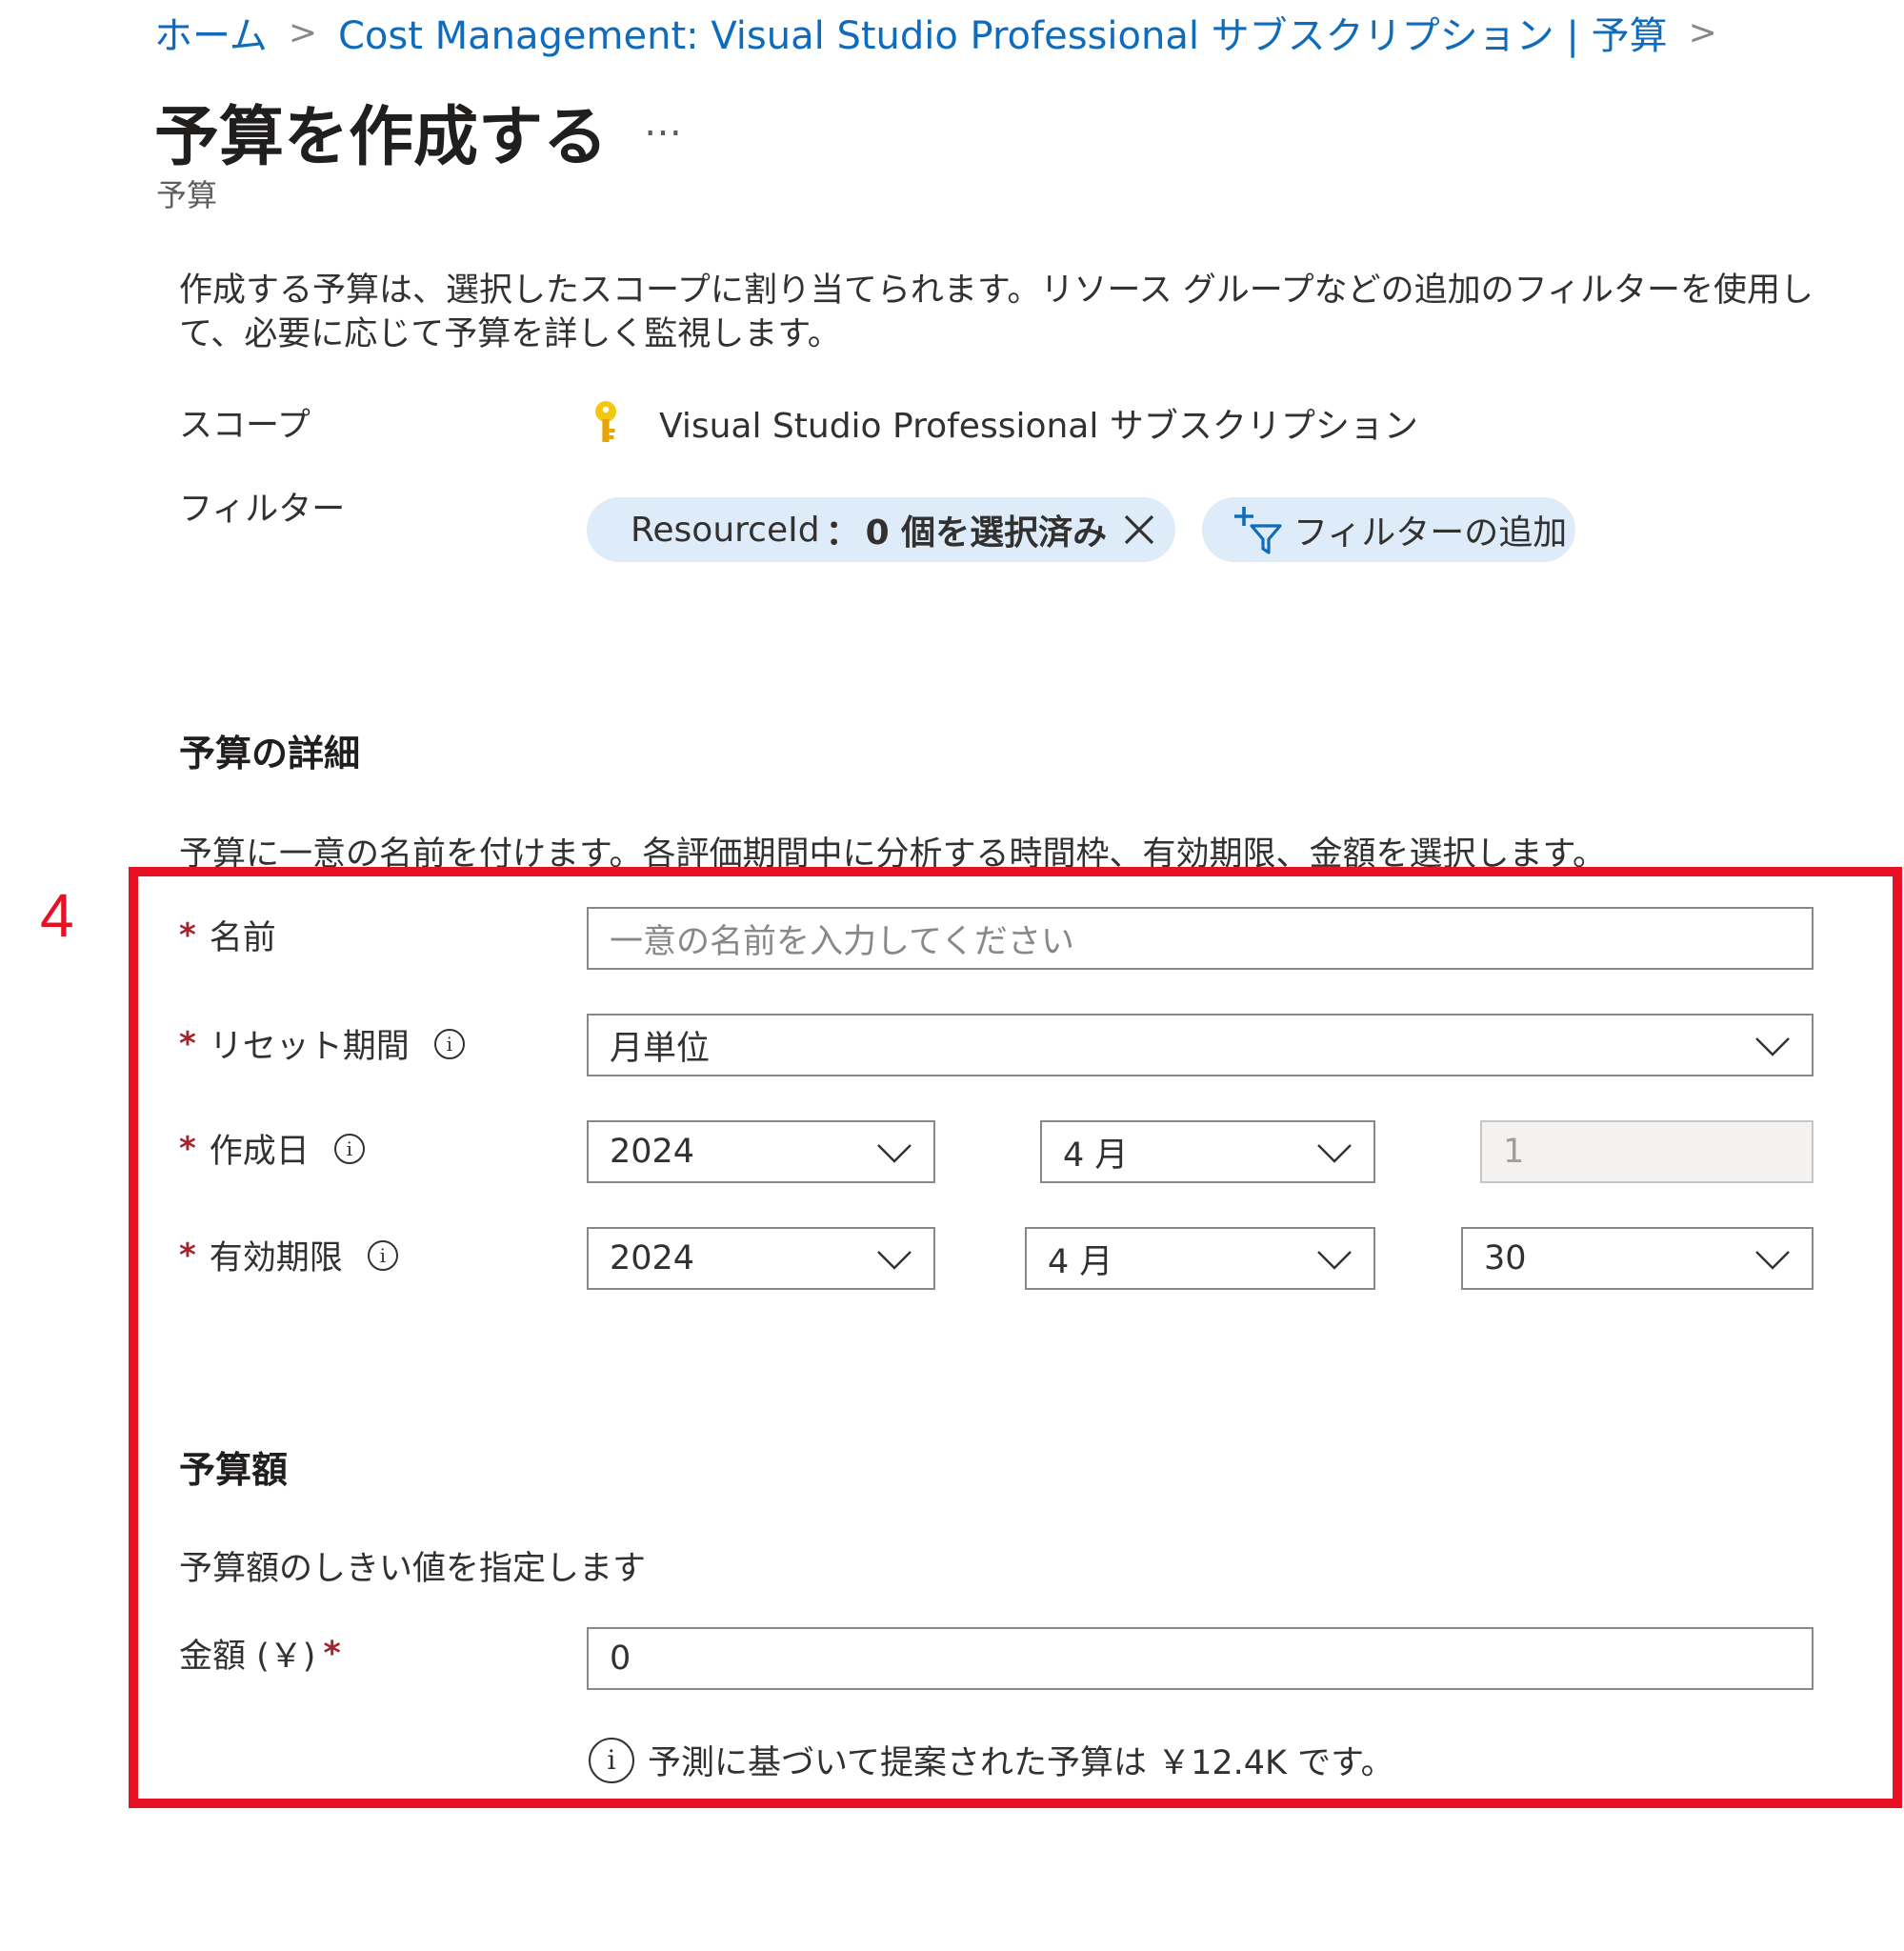 This screenshot has height=1951, width=1904. Describe the element at coordinates (1201, 1658) in the screenshot. I see `amount-input: 0` at that location.